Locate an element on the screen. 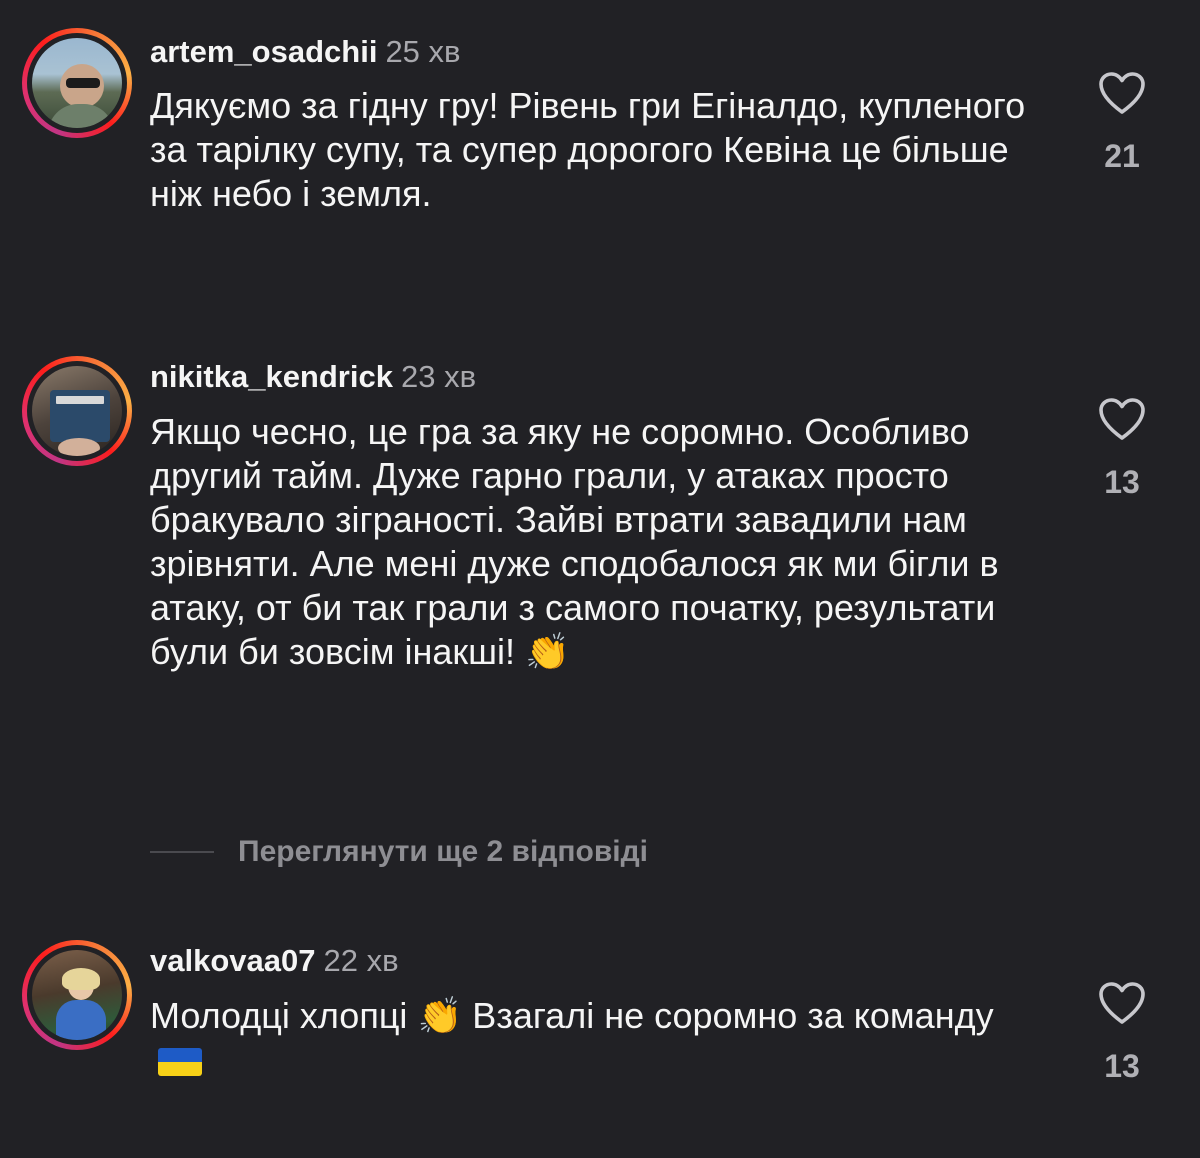  timestamp: 22 хв is located at coordinates (361, 960).